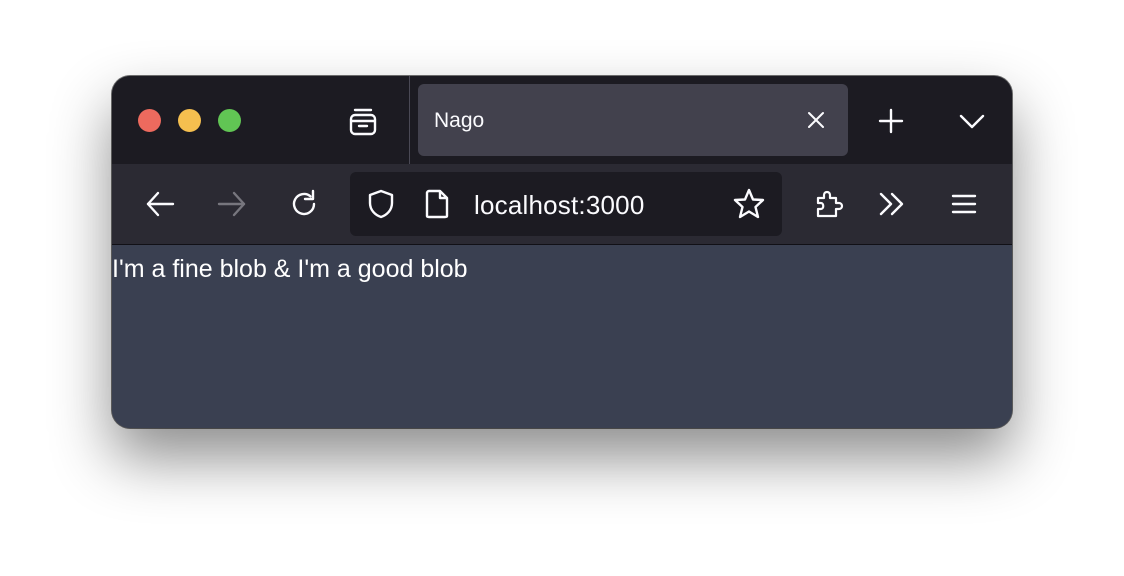 Image resolution: width=1124 pixels, height=576 pixels. Describe the element at coordinates (559, 205) in the screenshot. I see `url-text: localhost:3000` at that location.